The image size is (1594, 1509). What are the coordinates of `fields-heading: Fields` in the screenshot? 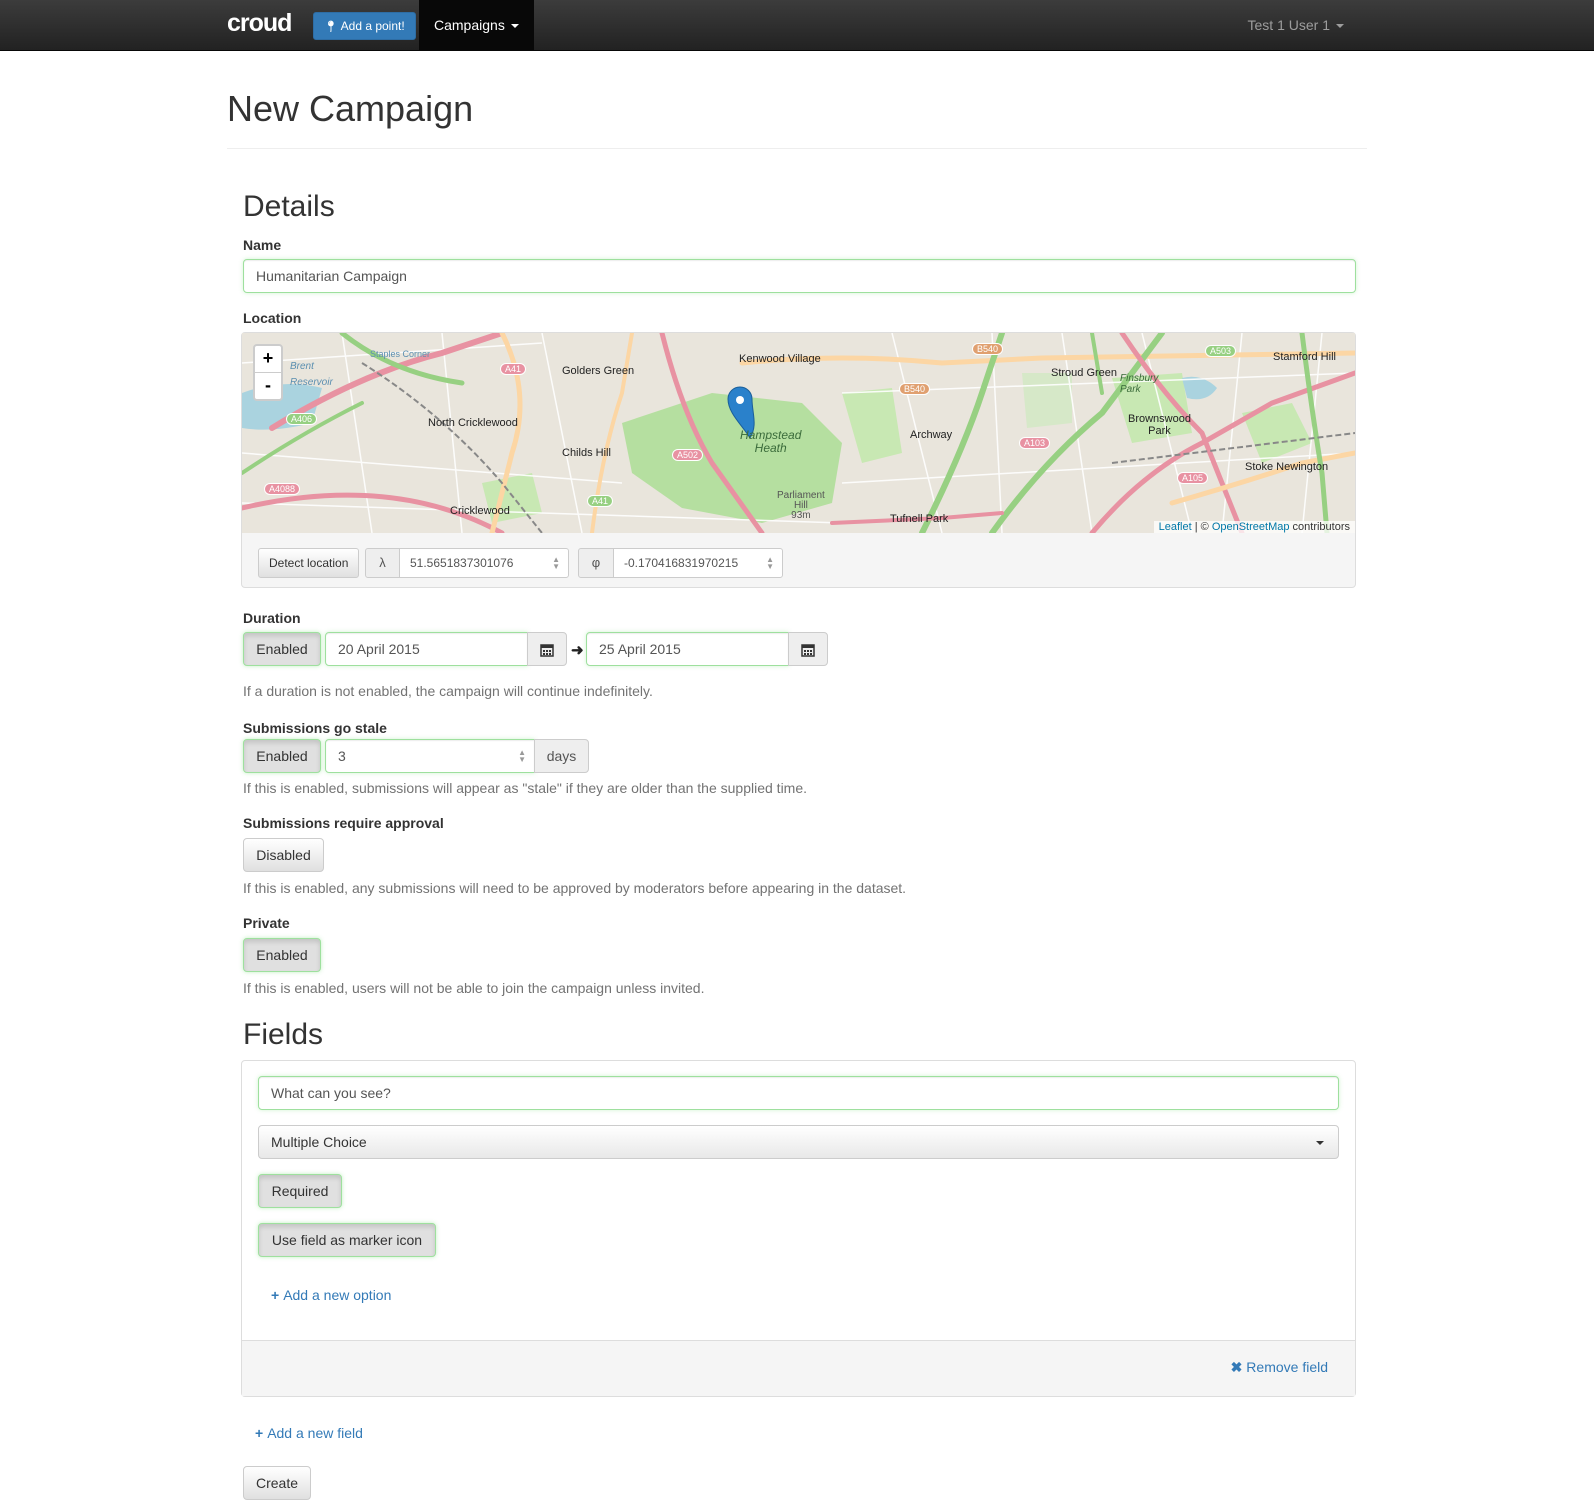 It's located at (283, 1034).